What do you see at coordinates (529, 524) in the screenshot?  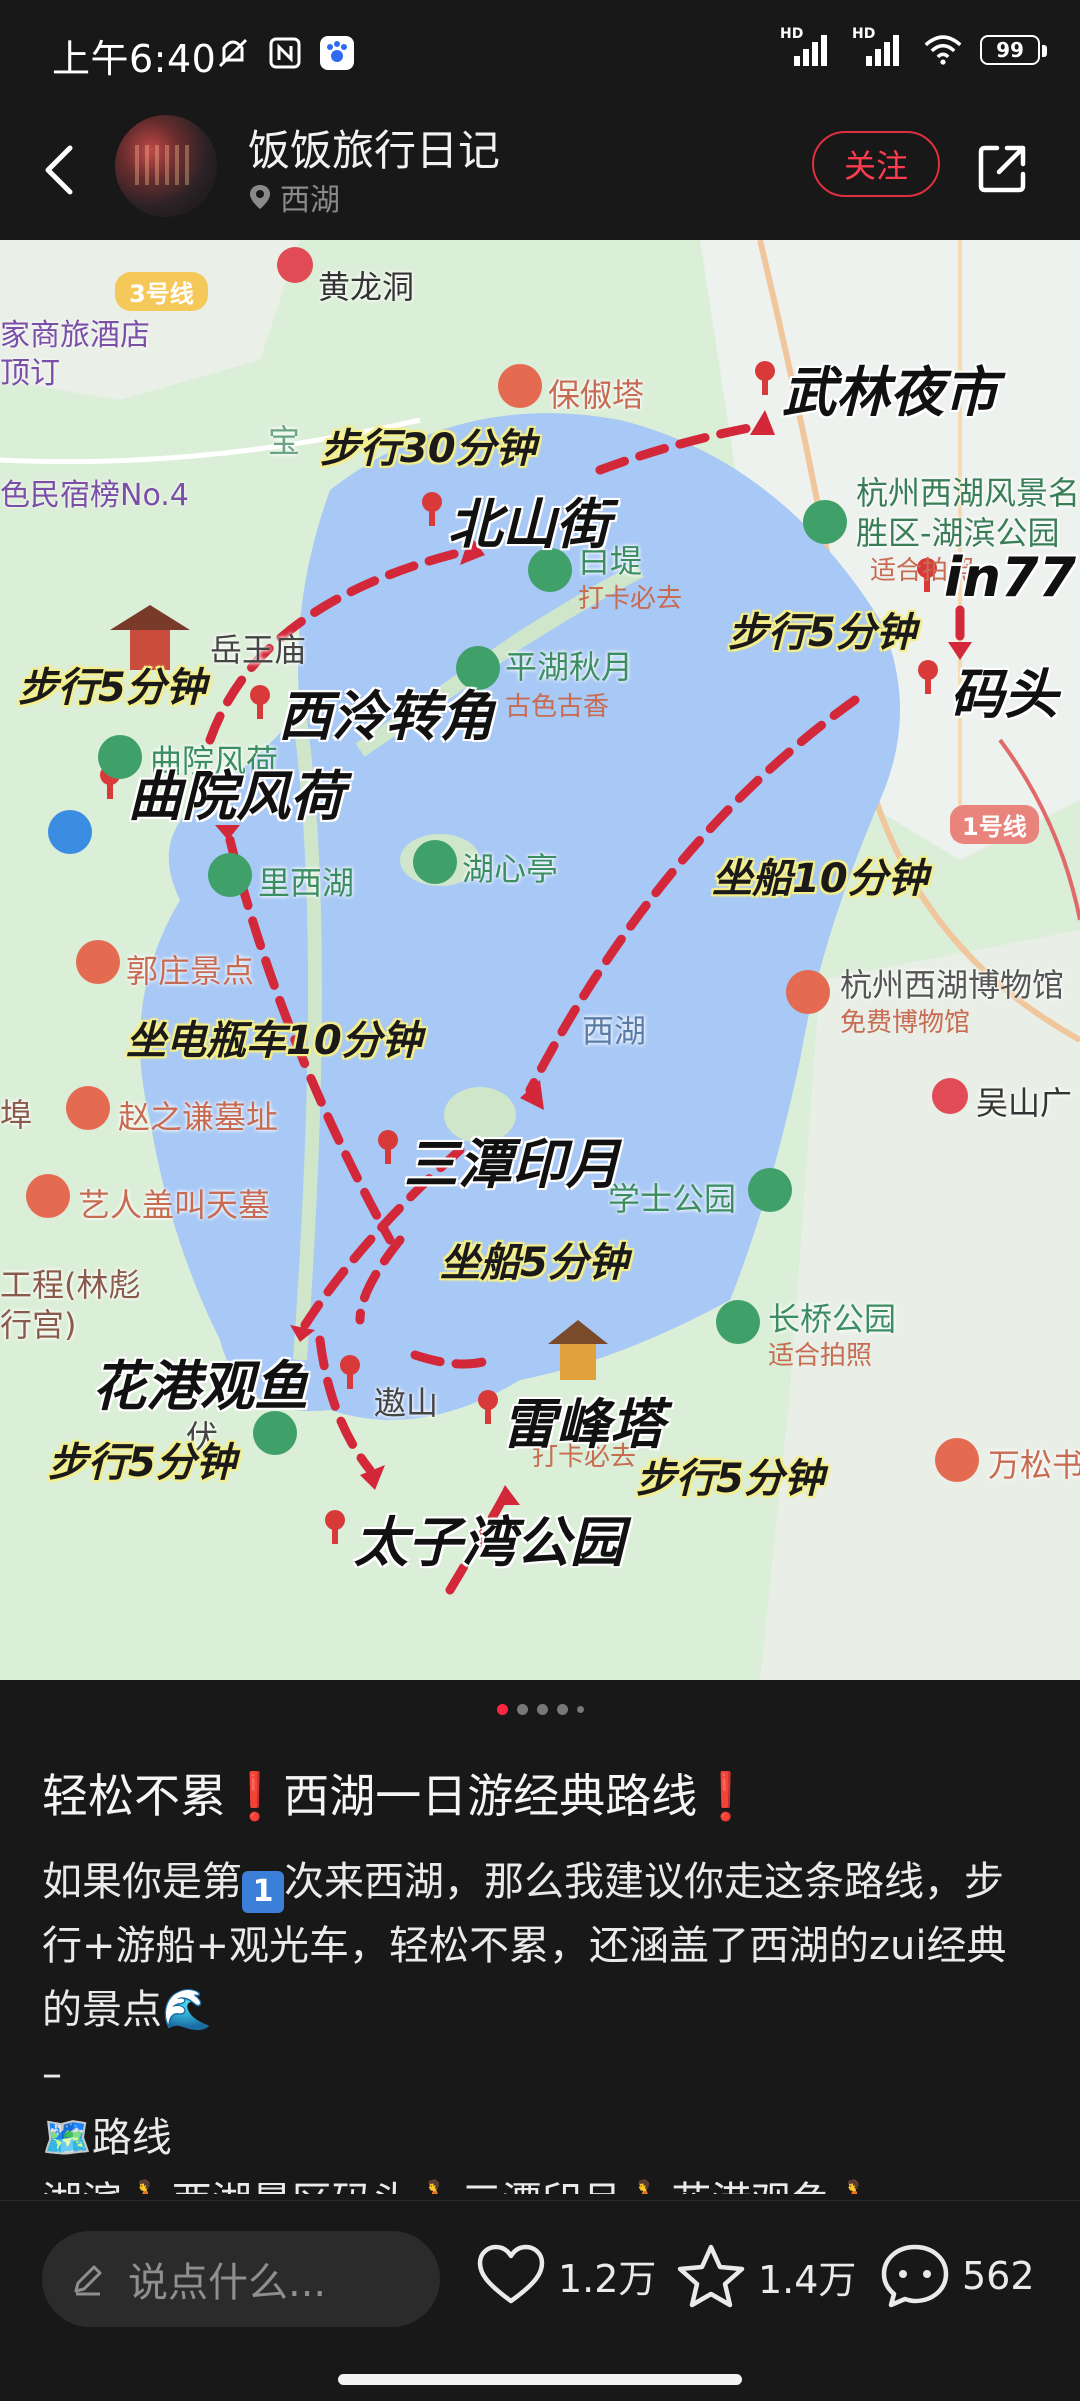 I see `stop-beishan-street: 北山街` at bounding box center [529, 524].